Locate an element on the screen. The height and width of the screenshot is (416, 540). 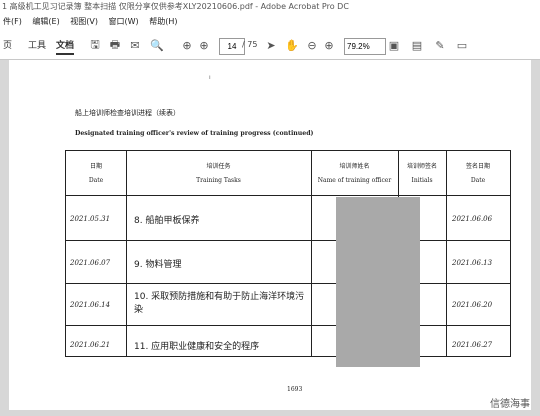
save-icon: 🖫 is located at coordinates (95, 45).